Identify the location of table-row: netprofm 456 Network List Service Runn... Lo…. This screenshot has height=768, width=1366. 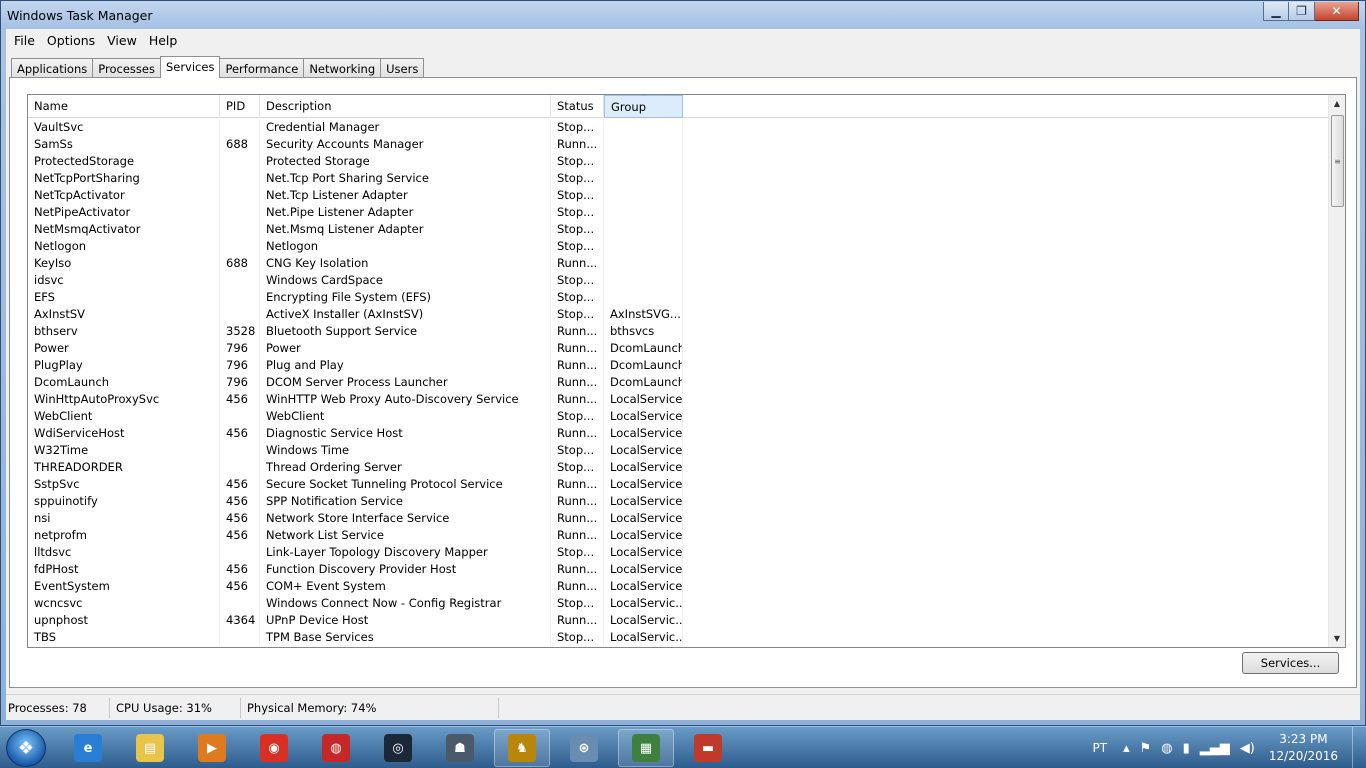
(678, 535).